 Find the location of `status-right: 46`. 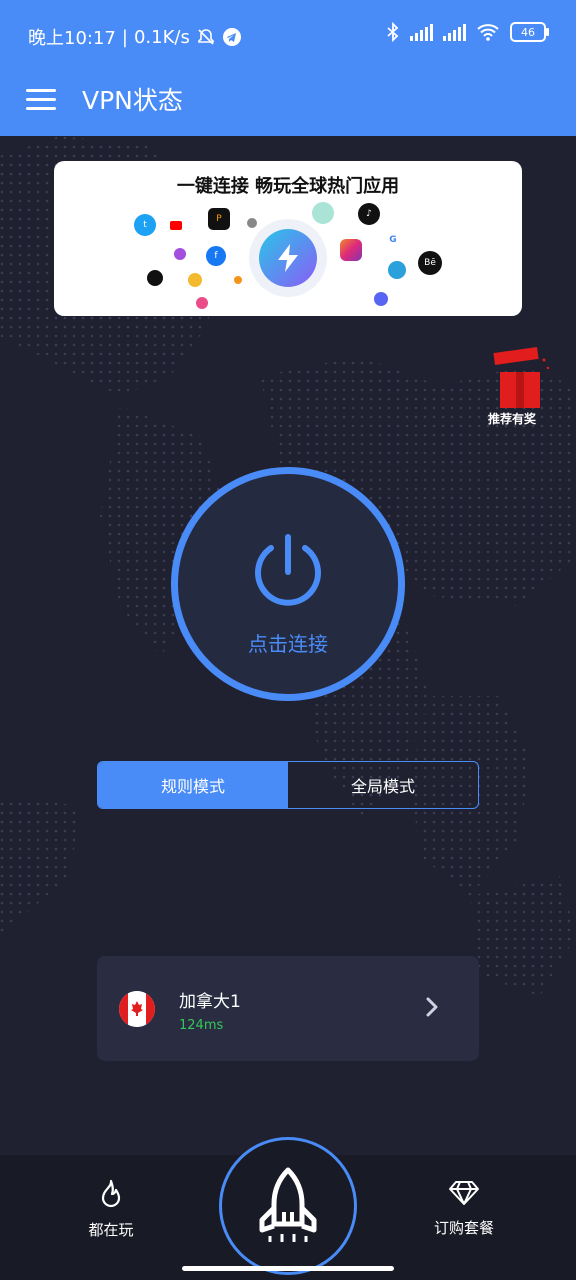

status-right: 46 is located at coordinates (467, 32).